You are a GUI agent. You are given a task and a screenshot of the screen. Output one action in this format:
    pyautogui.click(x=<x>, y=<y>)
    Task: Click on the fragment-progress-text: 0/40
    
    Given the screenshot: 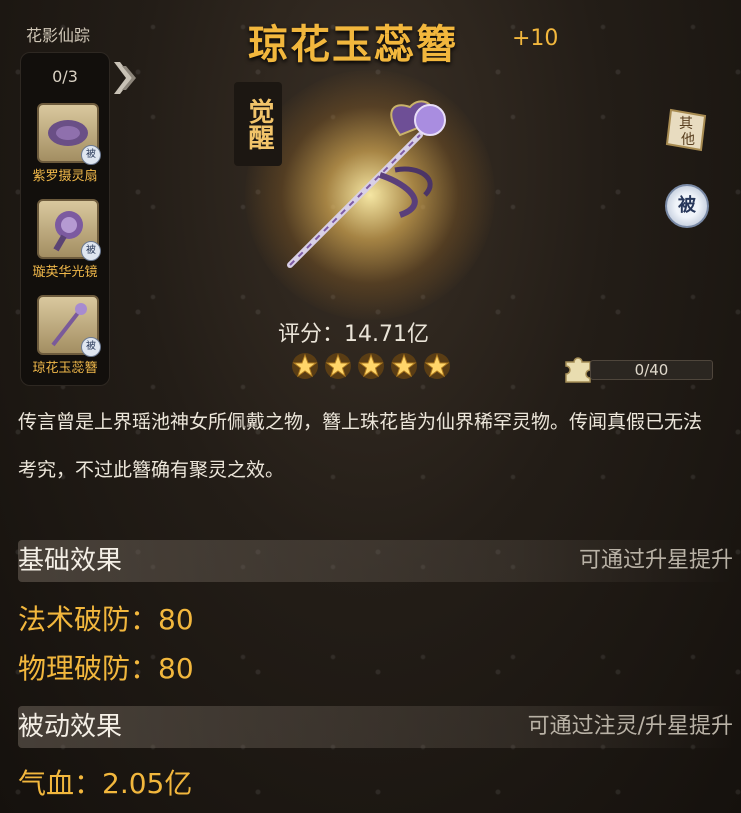 What is the action you would take?
    pyautogui.click(x=651, y=370)
    